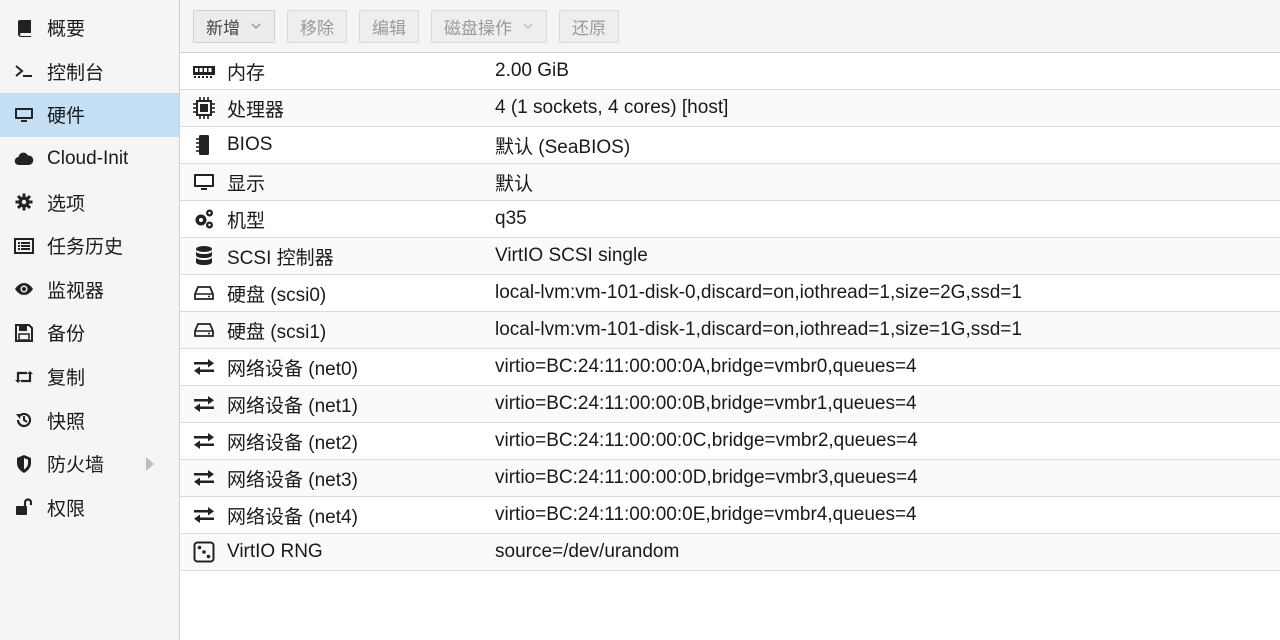  I want to click on retweet-icon, so click(24, 377).